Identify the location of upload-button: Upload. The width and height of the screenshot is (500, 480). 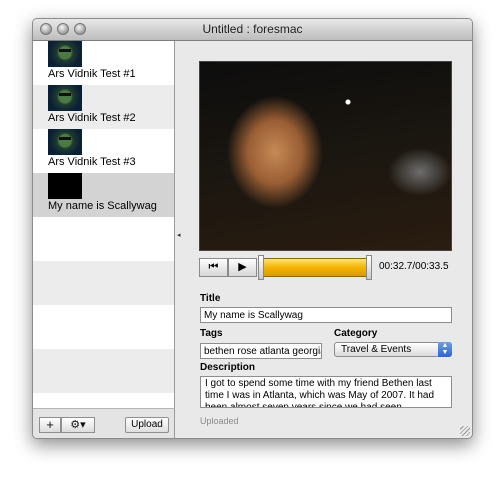
(147, 425).